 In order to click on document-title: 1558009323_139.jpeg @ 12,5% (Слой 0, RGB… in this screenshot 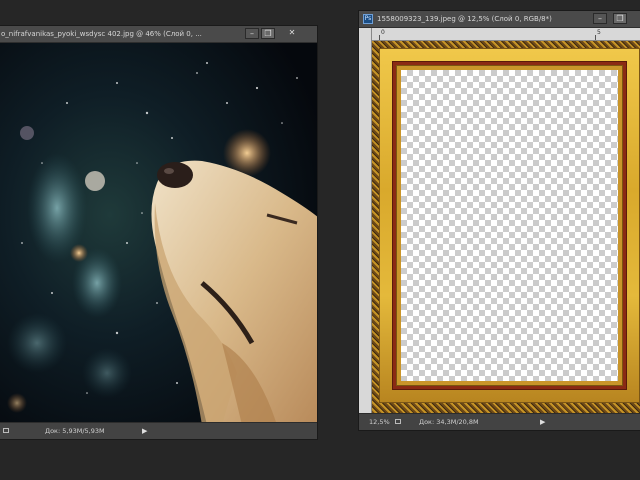, I will do `click(464, 19)`.